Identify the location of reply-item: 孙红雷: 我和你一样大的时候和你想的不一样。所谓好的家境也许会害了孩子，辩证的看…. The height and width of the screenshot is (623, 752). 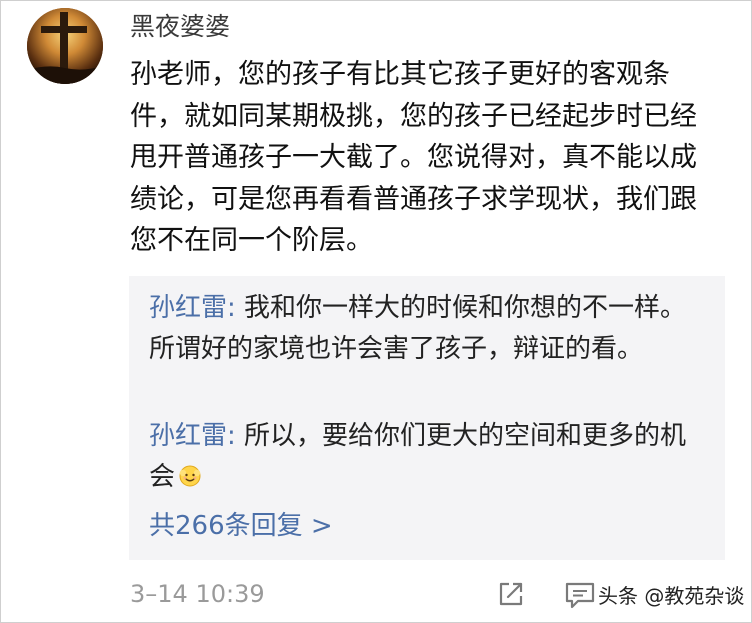
(429, 329).